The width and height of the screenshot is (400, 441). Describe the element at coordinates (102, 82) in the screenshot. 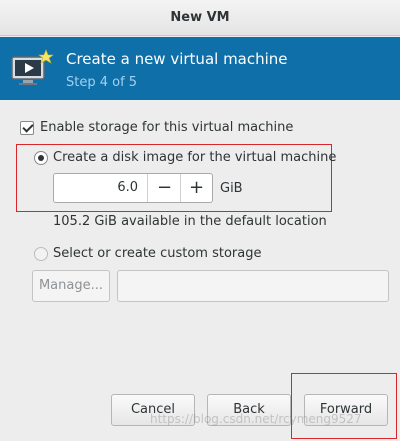

I see `banner-step: Step 4 of 5` at that location.